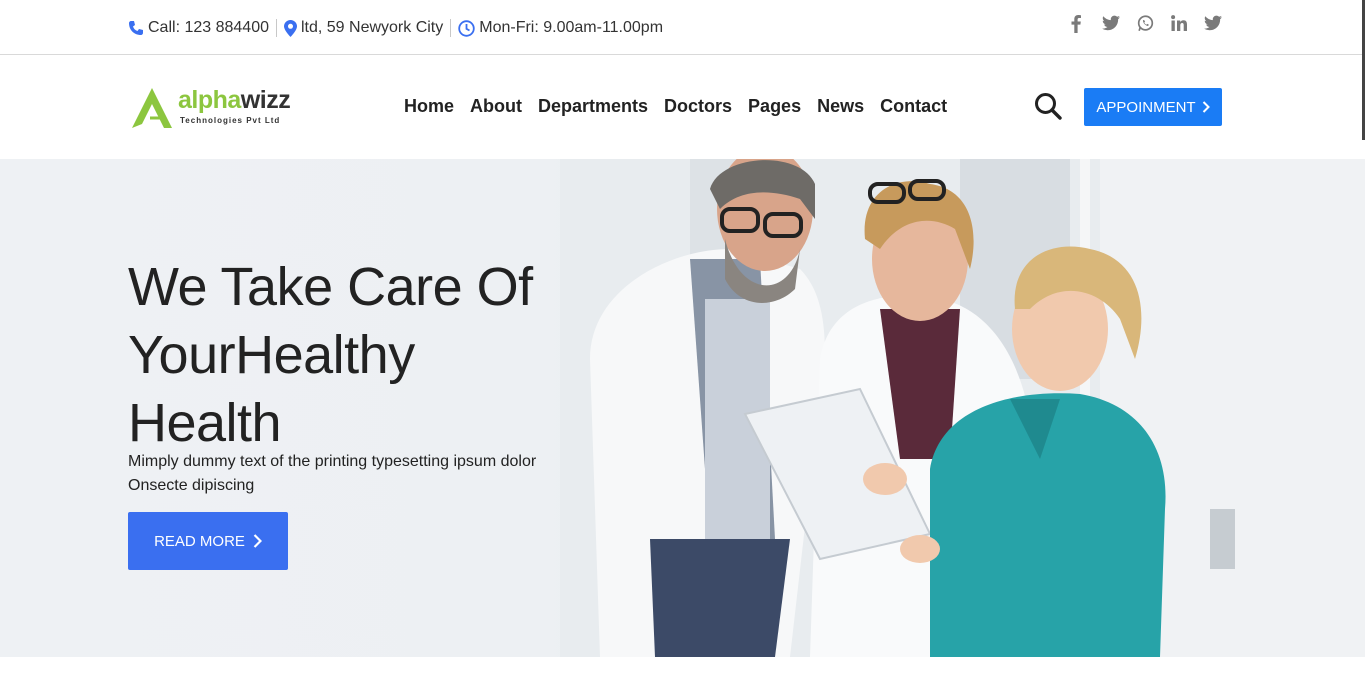  What do you see at coordinates (429, 106) in the screenshot?
I see `nav-home: Home` at bounding box center [429, 106].